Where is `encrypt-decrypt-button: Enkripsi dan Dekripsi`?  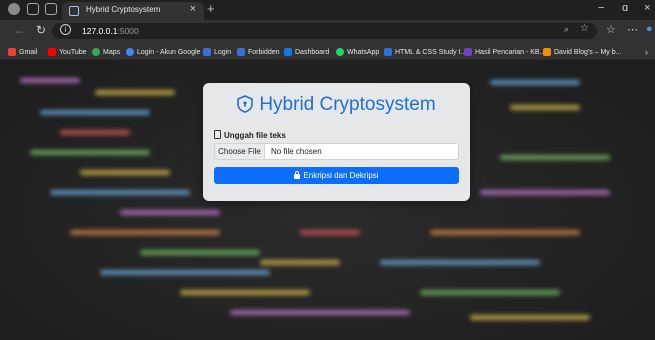
encrypt-decrypt-button: Enkripsi dan Dekripsi is located at coordinates (336, 175).